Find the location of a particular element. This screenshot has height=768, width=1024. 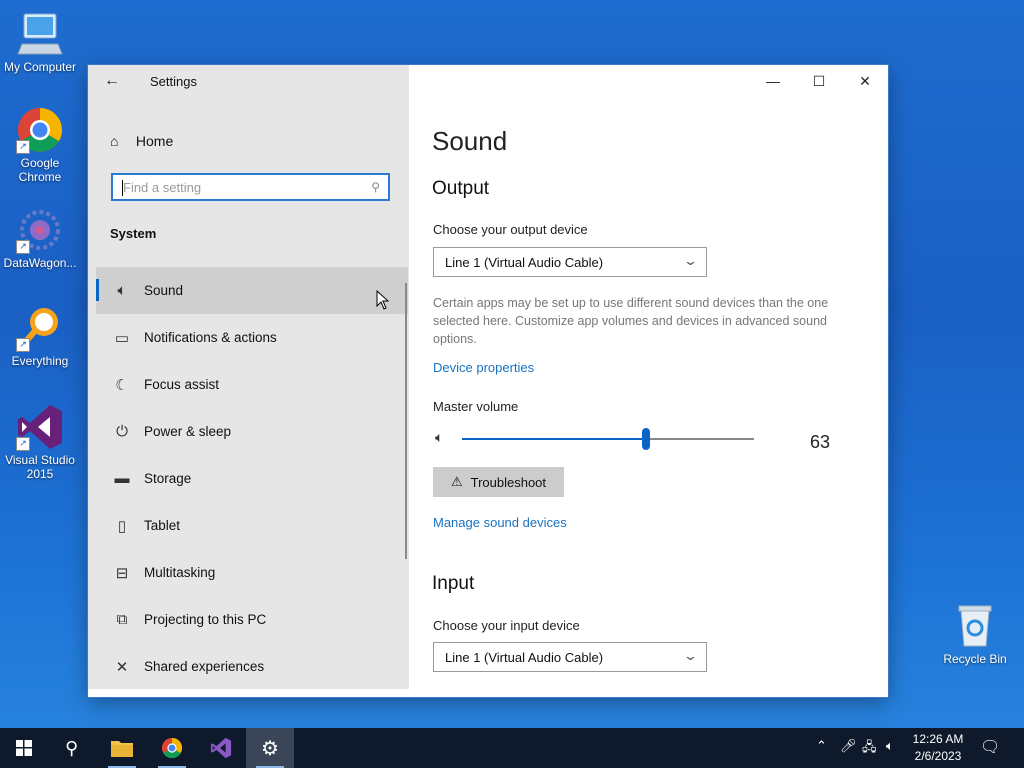

desktop-icon-visual-studio: ↗ Visual Studio 2015 is located at coordinates (40, 442).